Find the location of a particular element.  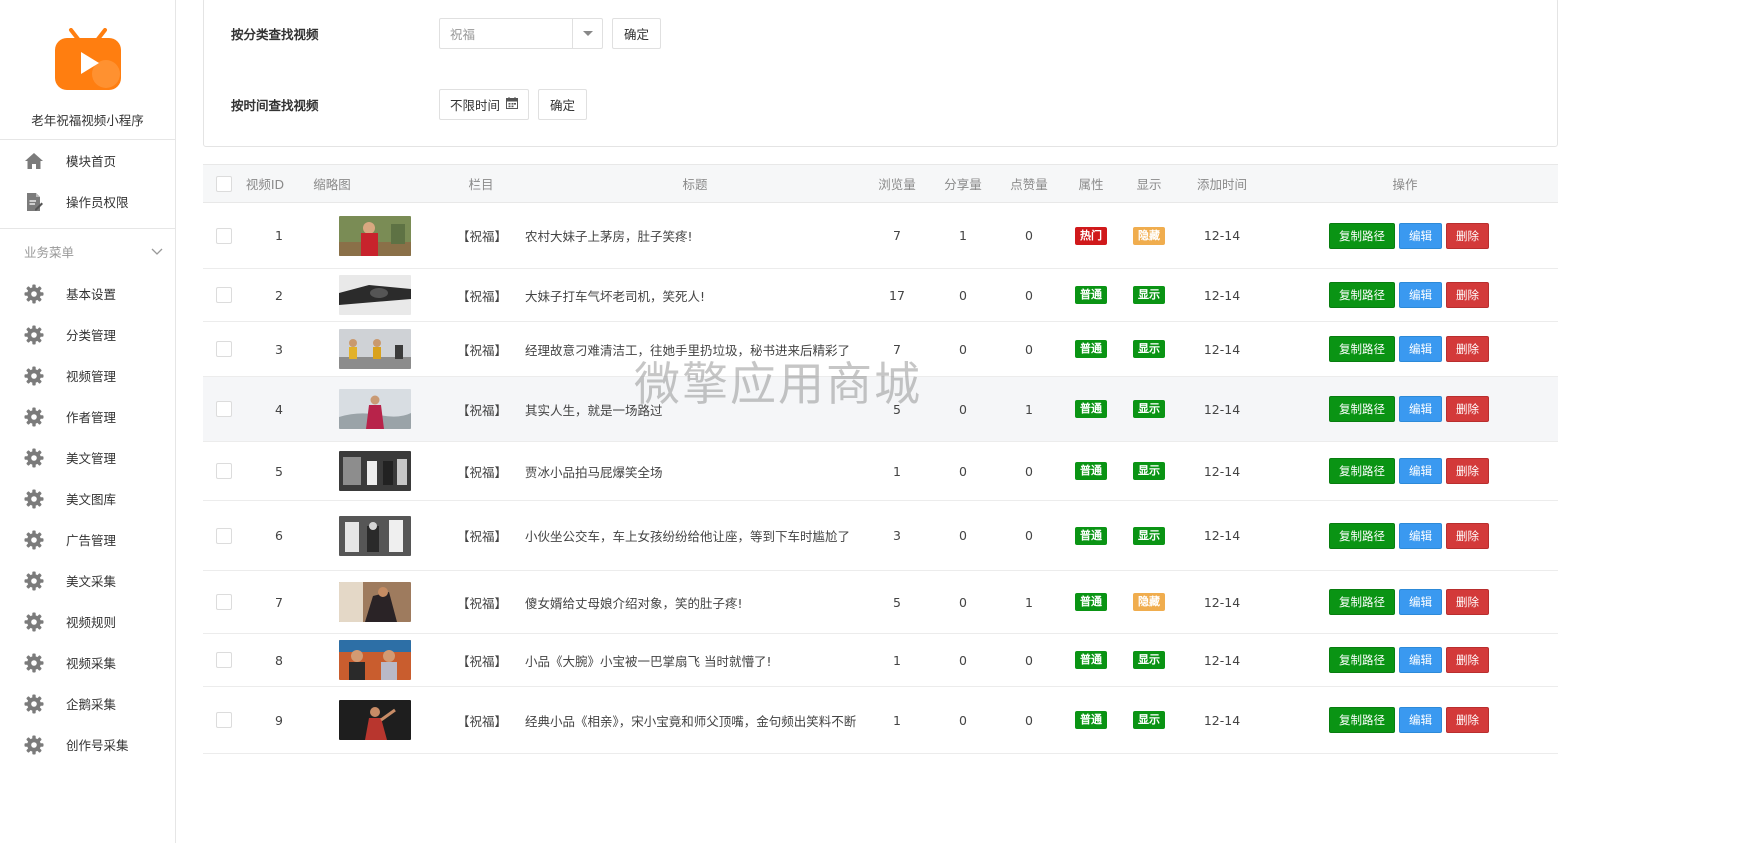

cell-column: 【祝福】 is located at coordinates (482, 603).